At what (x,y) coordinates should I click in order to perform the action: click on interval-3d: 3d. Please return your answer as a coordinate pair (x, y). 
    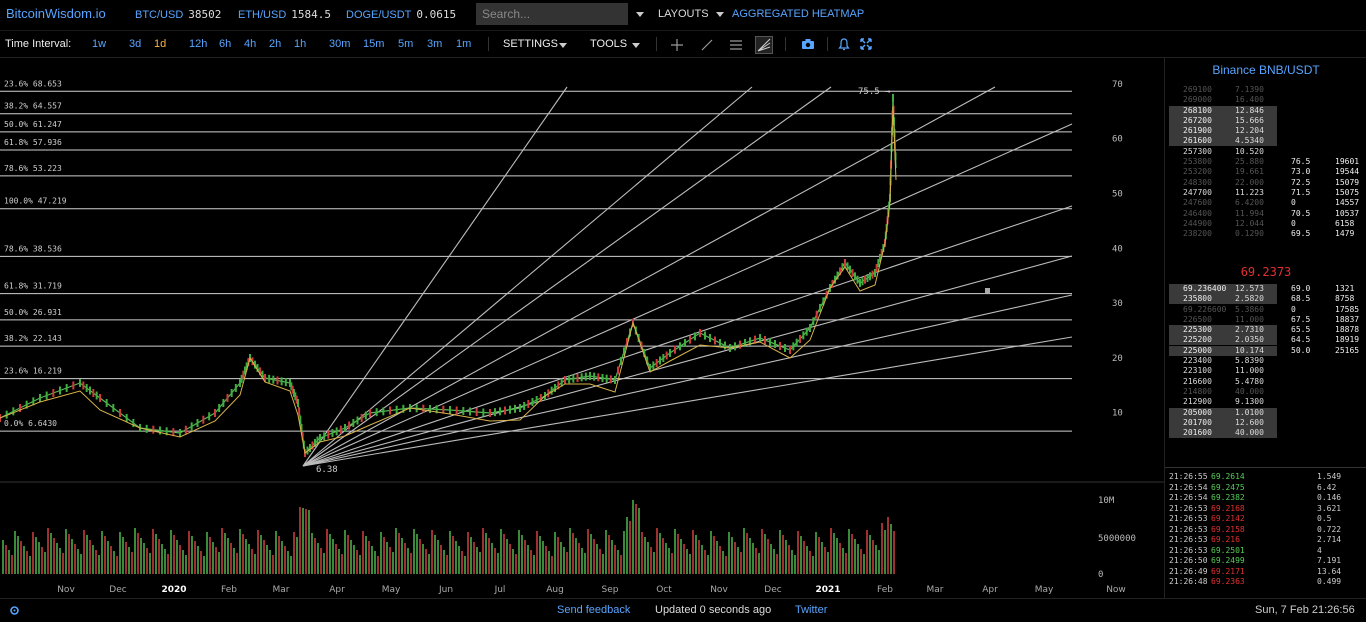
    Looking at the image, I should click on (135, 44).